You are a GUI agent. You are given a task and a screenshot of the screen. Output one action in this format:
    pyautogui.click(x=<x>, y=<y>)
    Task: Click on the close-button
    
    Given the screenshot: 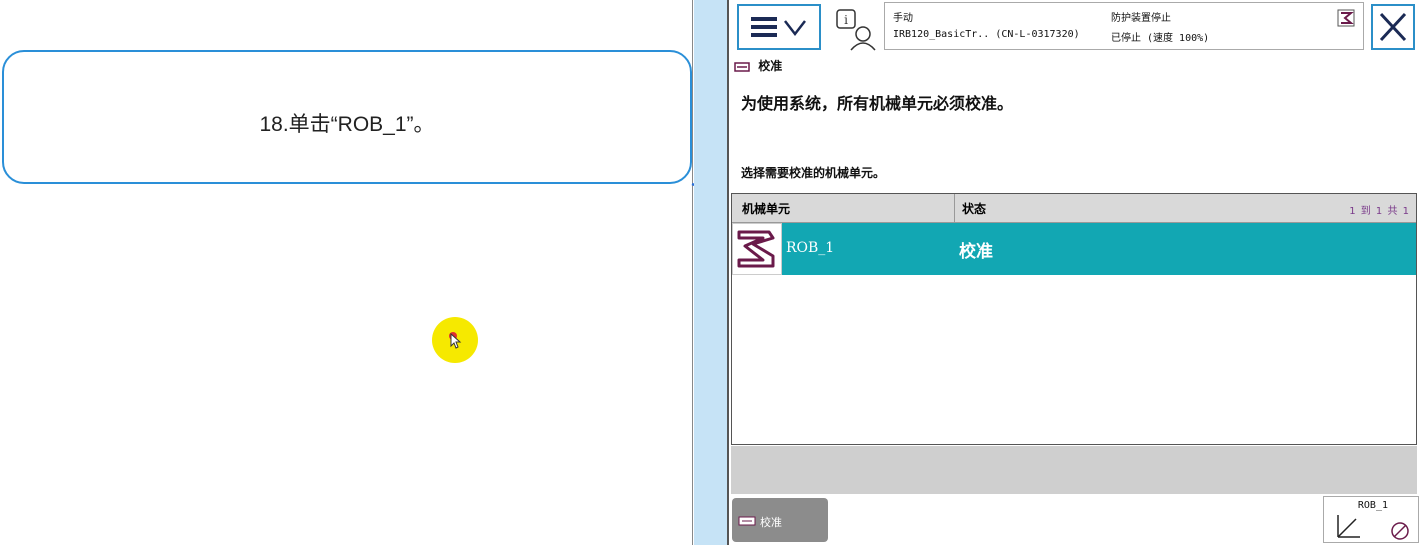 What is the action you would take?
    pyautogui.click(x=1393, y=27)
    